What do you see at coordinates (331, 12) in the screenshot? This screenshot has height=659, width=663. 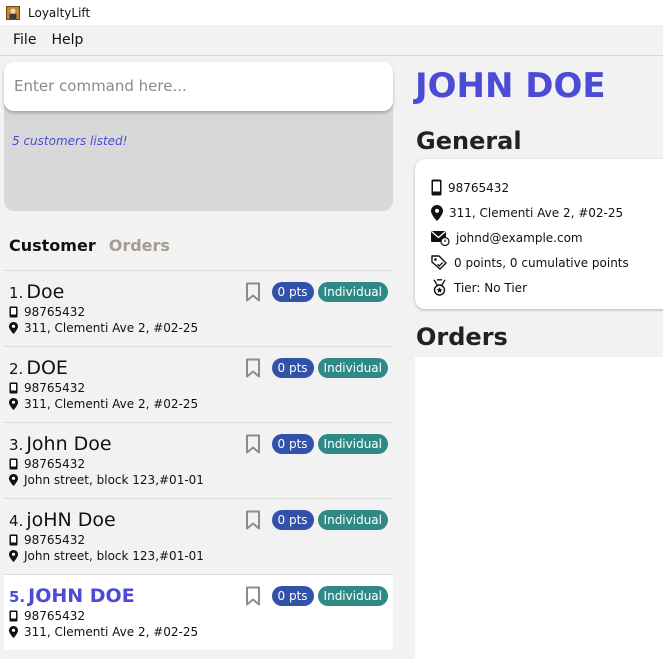 I see `title-bar: LoyaltyLift` at bounding box center [331, 12].